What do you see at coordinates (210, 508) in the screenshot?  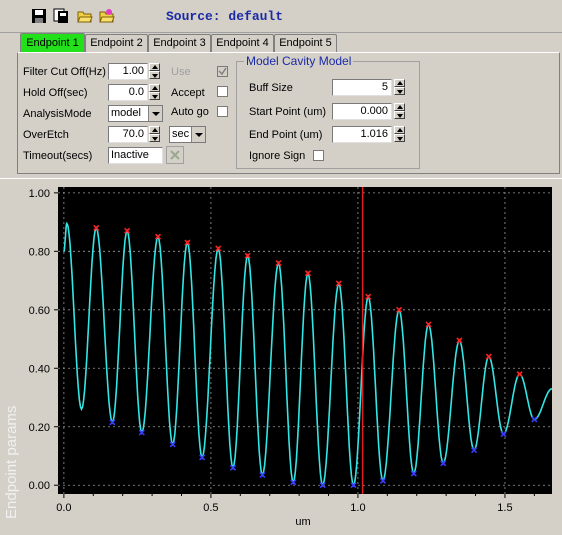 I see `x-tick-label: 0.5` at bounding box center [210, 508].